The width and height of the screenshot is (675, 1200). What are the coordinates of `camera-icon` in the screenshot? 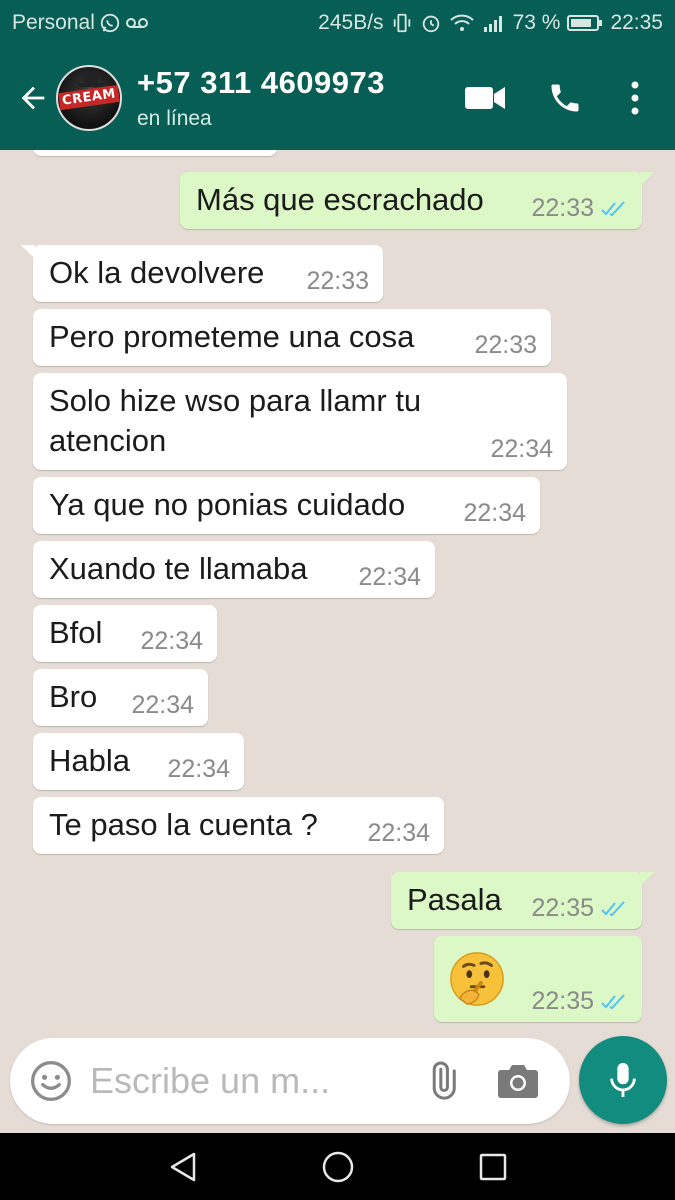 It's located at (518, 1081).